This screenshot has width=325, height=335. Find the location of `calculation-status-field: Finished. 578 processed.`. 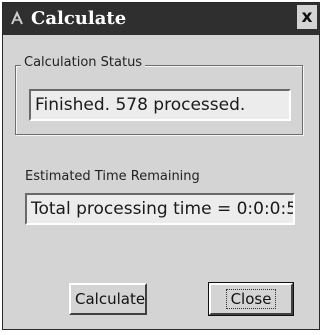

calculation-status-field: Finished. 578 processed. is located at coordinates (160, 105).